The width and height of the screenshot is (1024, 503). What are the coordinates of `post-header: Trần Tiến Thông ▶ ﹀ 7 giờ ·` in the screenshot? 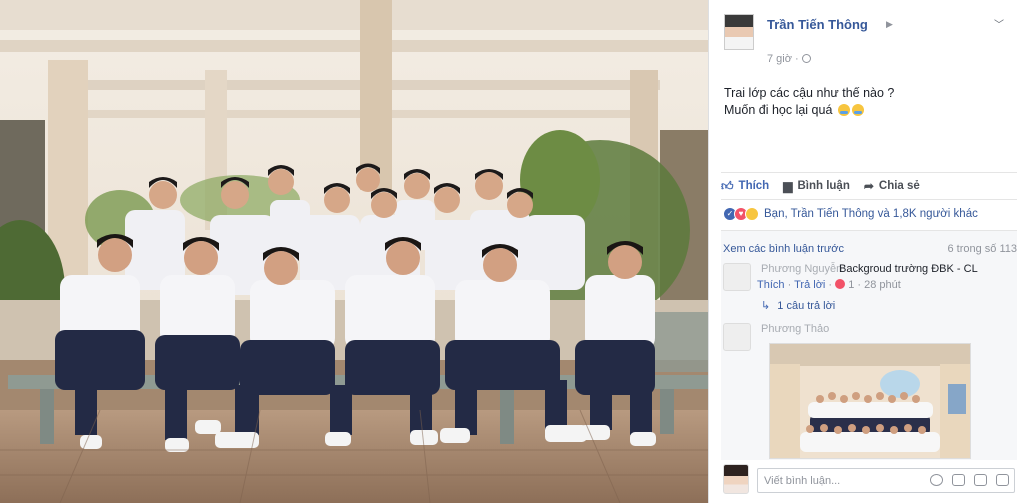 It's located at (869, 39).